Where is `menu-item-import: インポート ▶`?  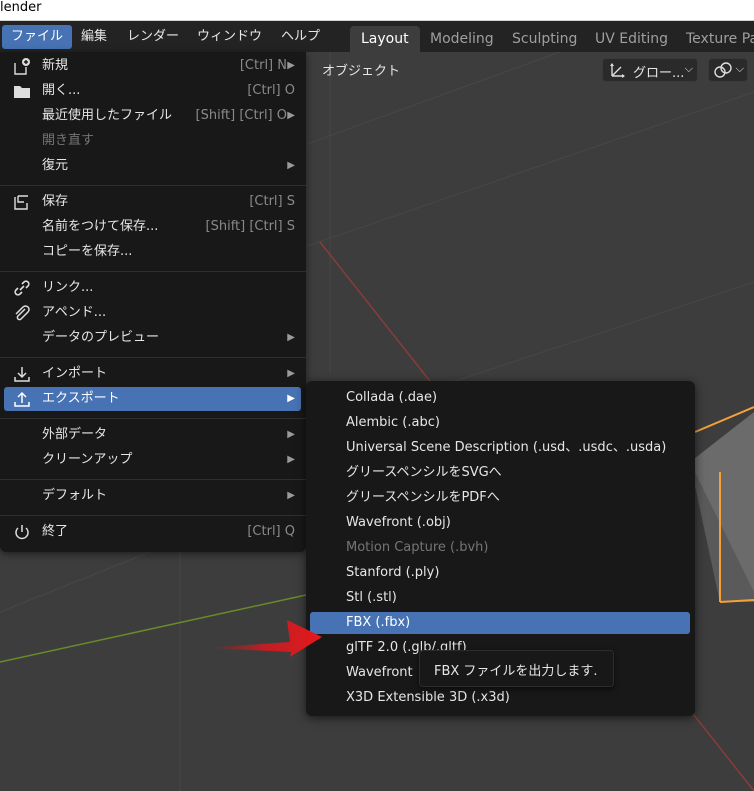
menu-item-import: インポート ▶ is located at coordinates (152, 374).